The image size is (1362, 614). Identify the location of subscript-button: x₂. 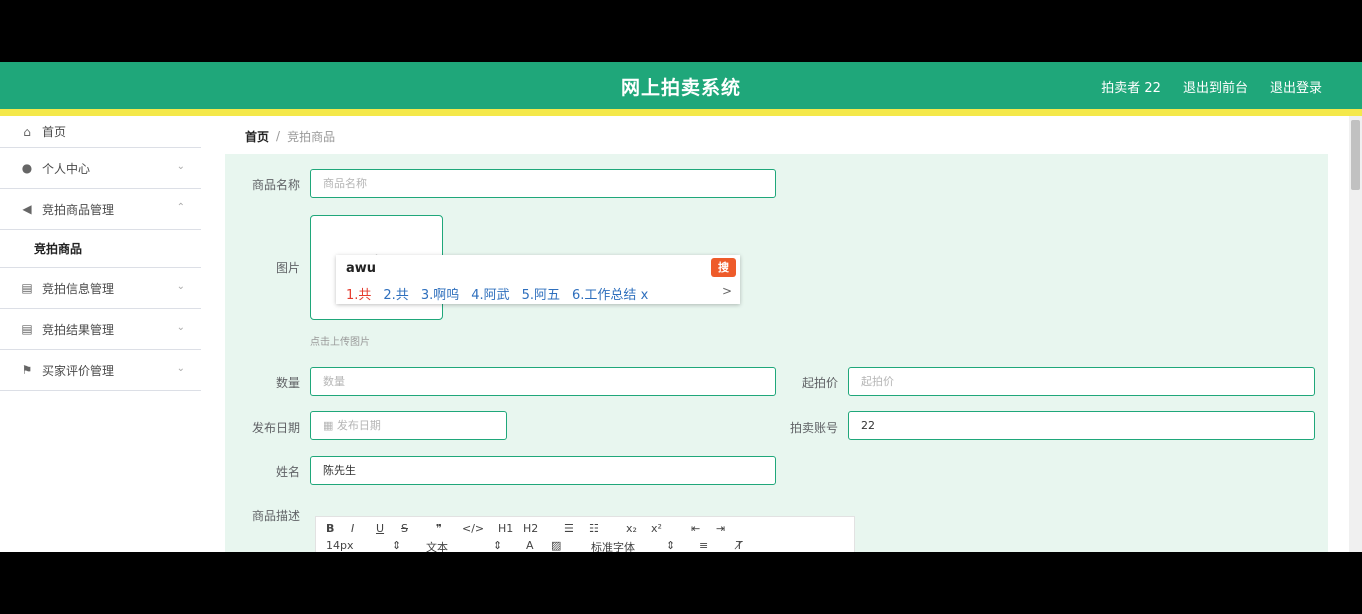
(631, 528).